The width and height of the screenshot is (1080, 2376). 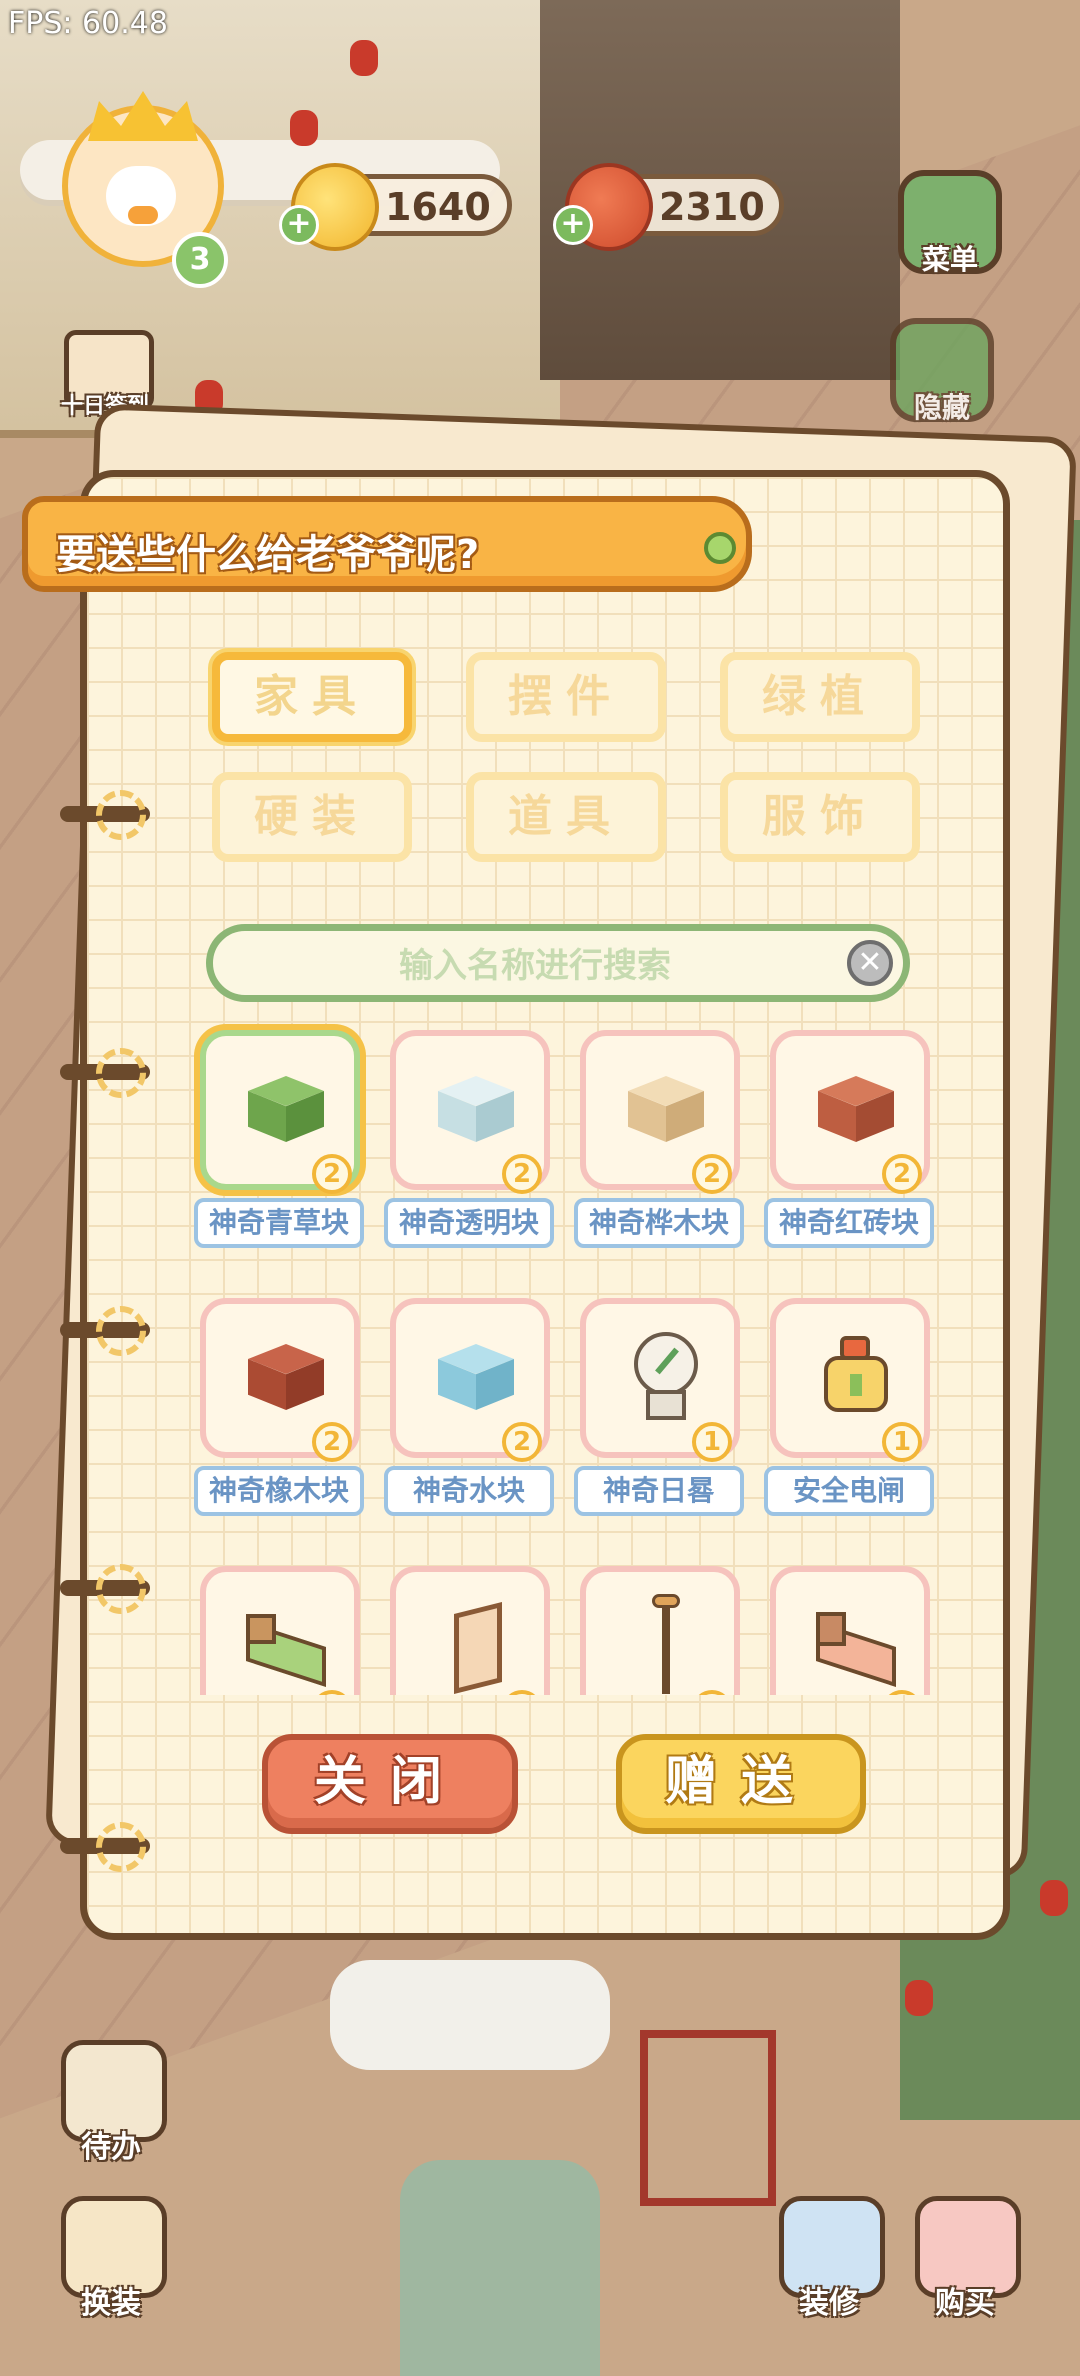 What do you see at coordinates (829, 2258) in the screenshot?
I see `decorate-button: 装修` at bounding box center [829, 2258].